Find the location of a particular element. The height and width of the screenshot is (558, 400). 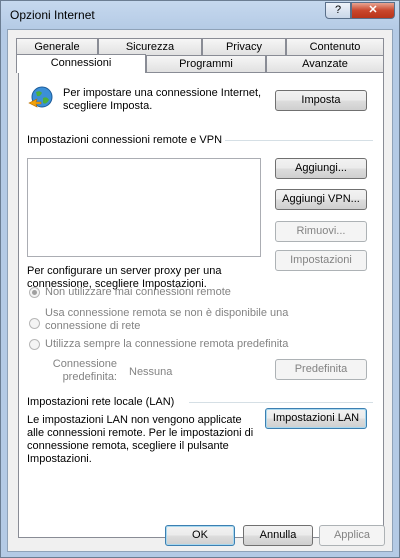

vpn-group-rule is located at coordinates (299, 140).